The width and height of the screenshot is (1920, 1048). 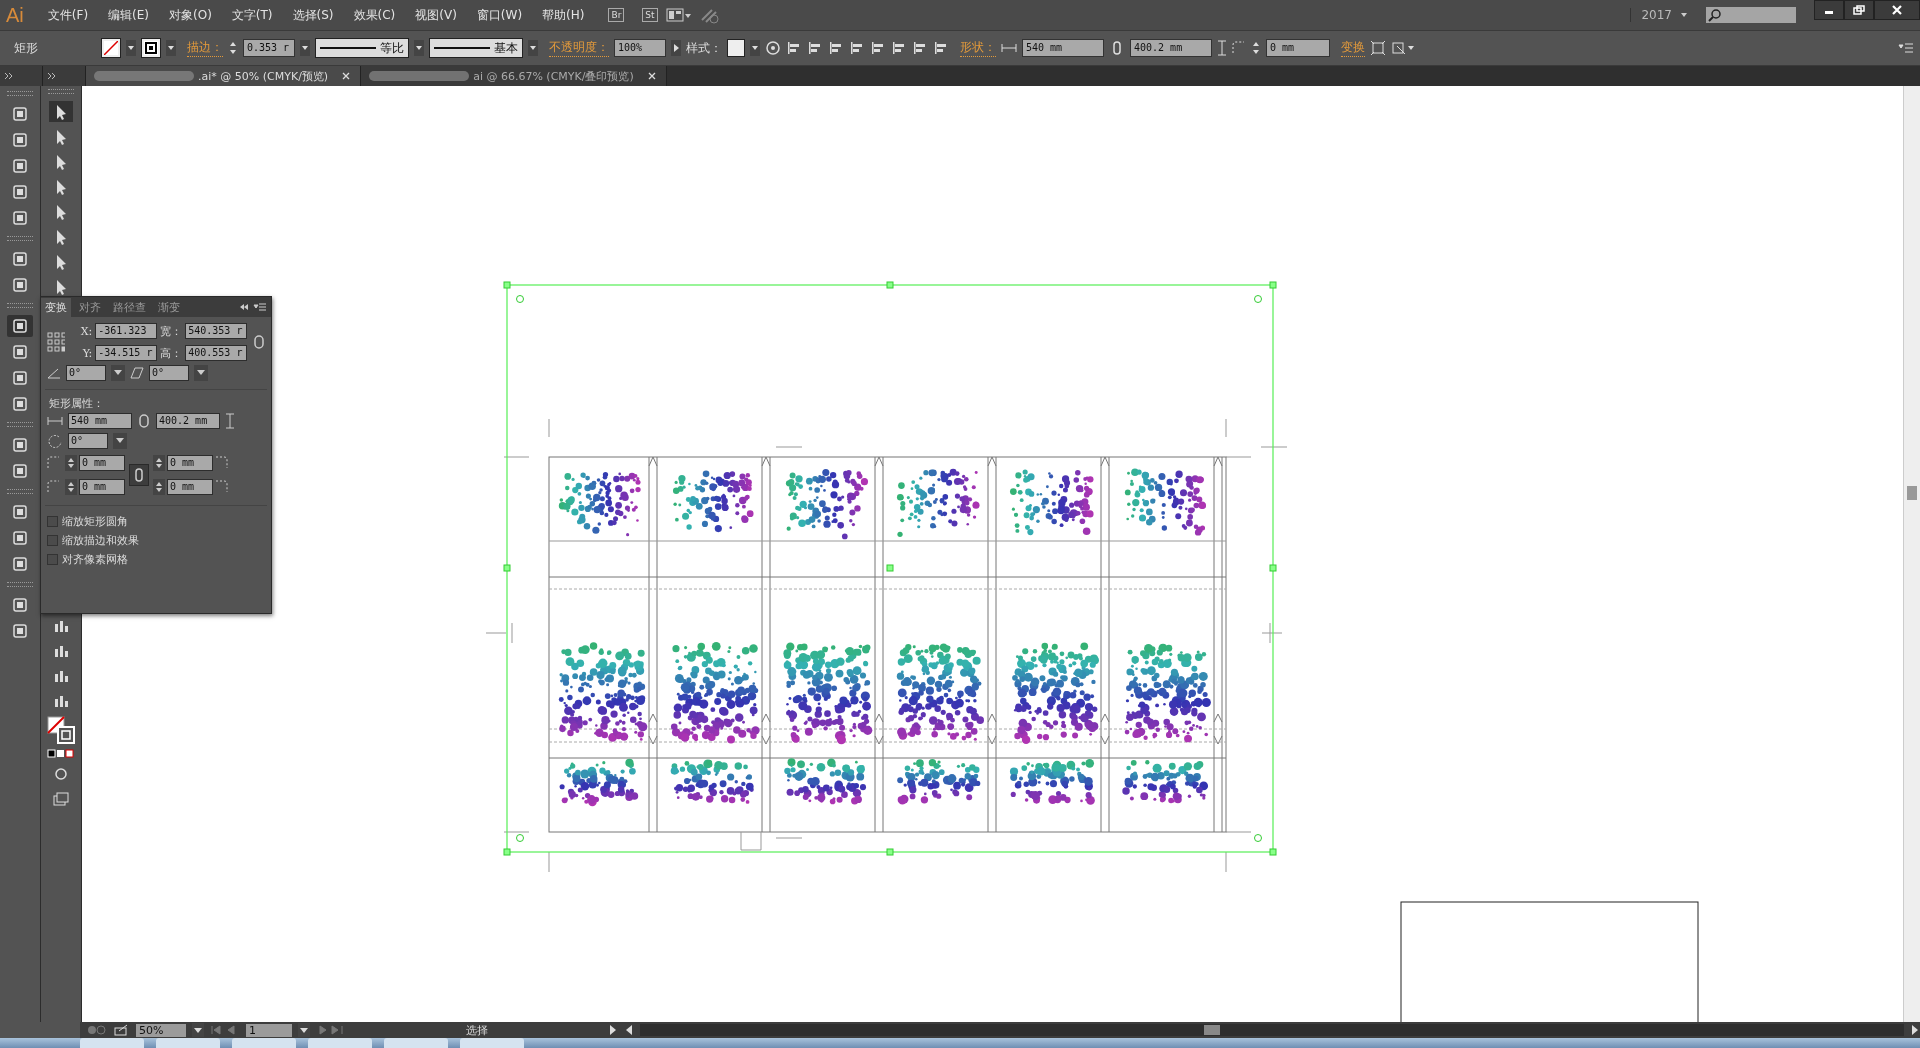 What do you see at coordinates (26, 48) in the screenshot?
I see `object-type-label: 矩形` at bounding box center [26, 48].